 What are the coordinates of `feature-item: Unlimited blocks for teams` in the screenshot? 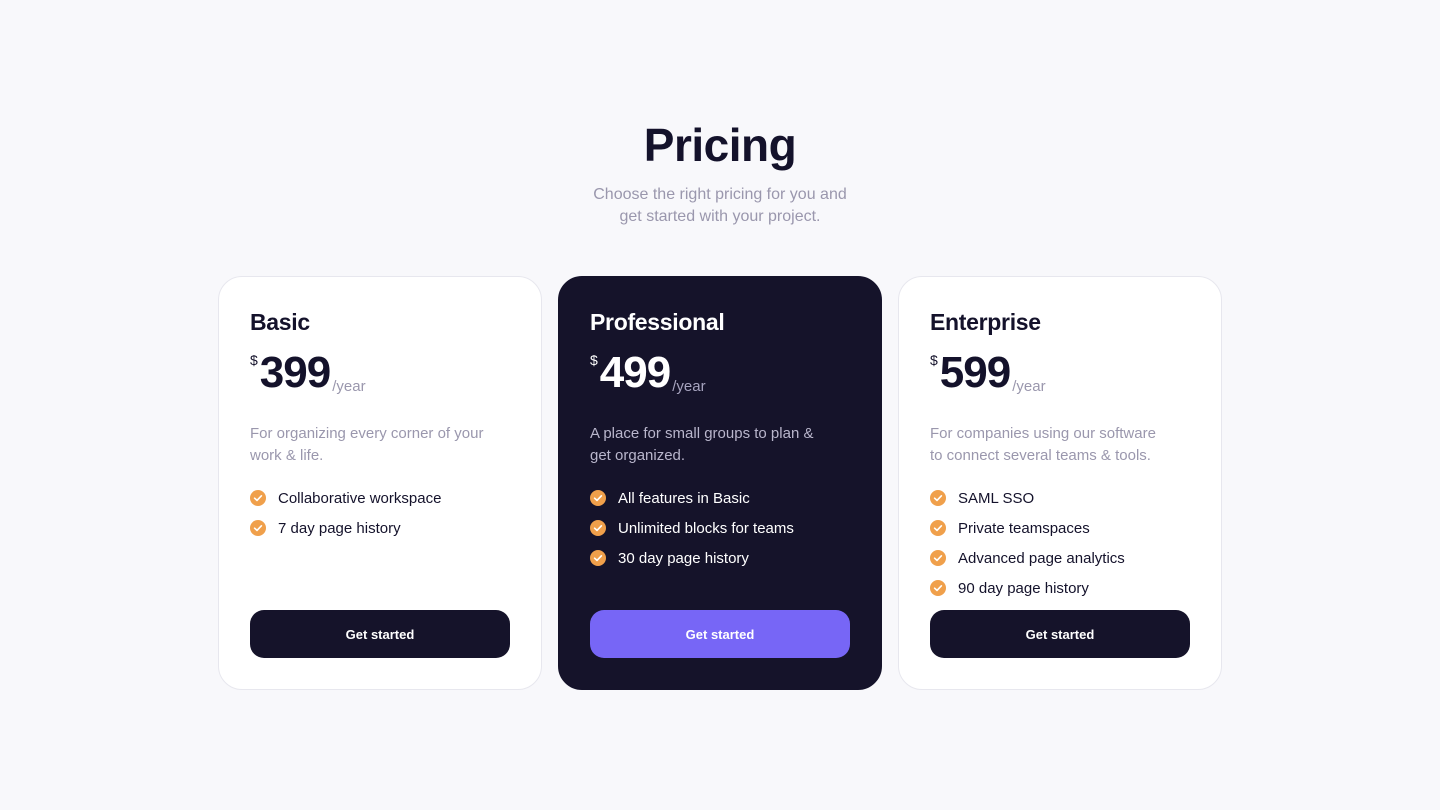 It's located at (720, 528).